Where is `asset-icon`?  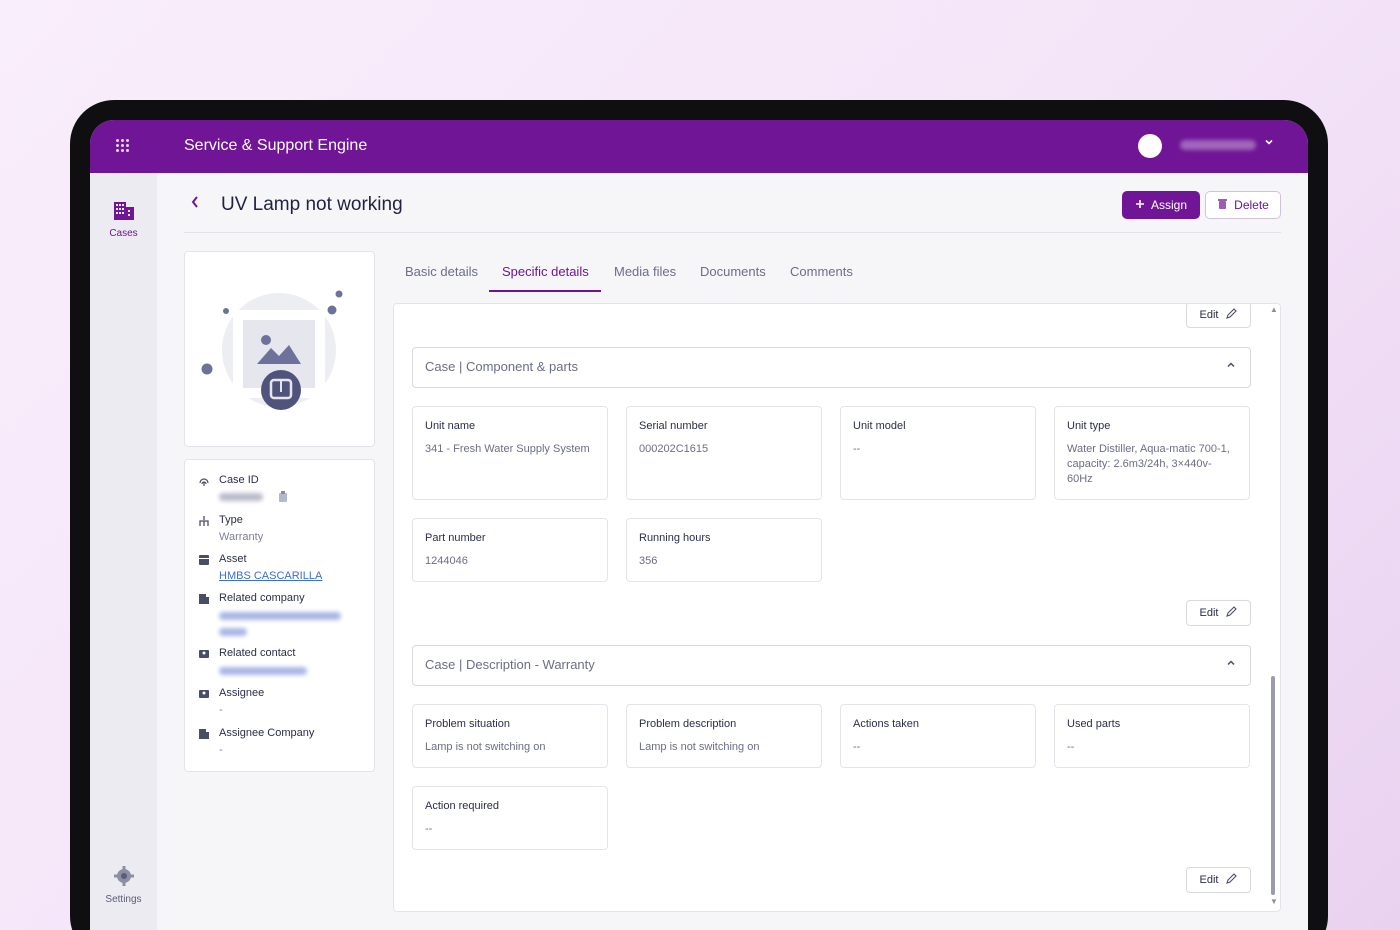
asset-icon is located at coordinates (204, 560).